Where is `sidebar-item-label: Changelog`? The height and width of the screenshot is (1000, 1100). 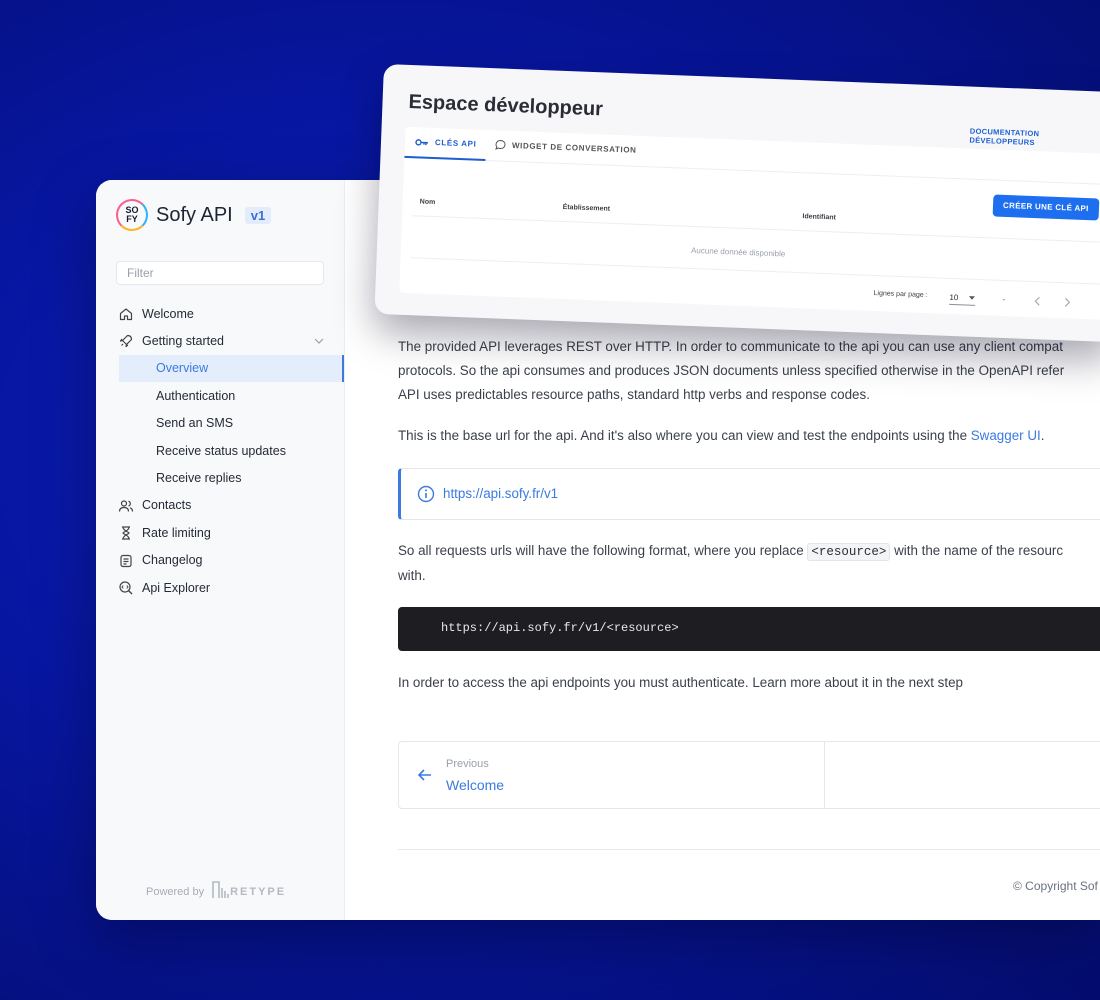
sidebar-item-label: Changelog is located at coordinates (172, 560).